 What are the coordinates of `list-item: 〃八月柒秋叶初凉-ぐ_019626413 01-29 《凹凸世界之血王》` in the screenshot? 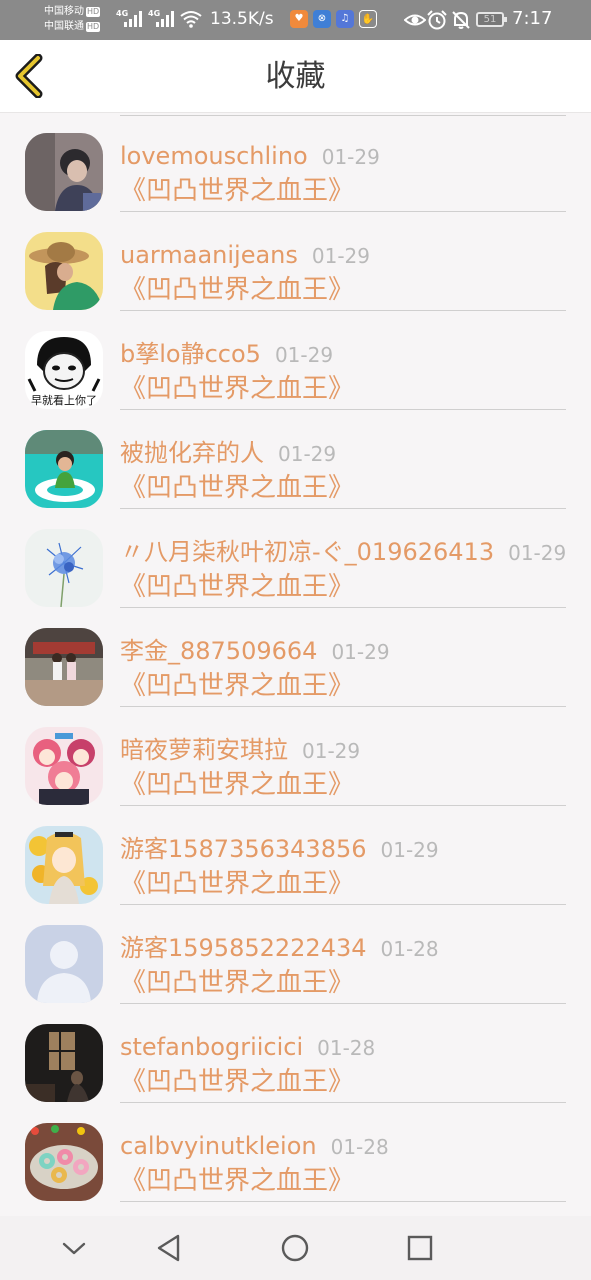 It's located at (295, 558).